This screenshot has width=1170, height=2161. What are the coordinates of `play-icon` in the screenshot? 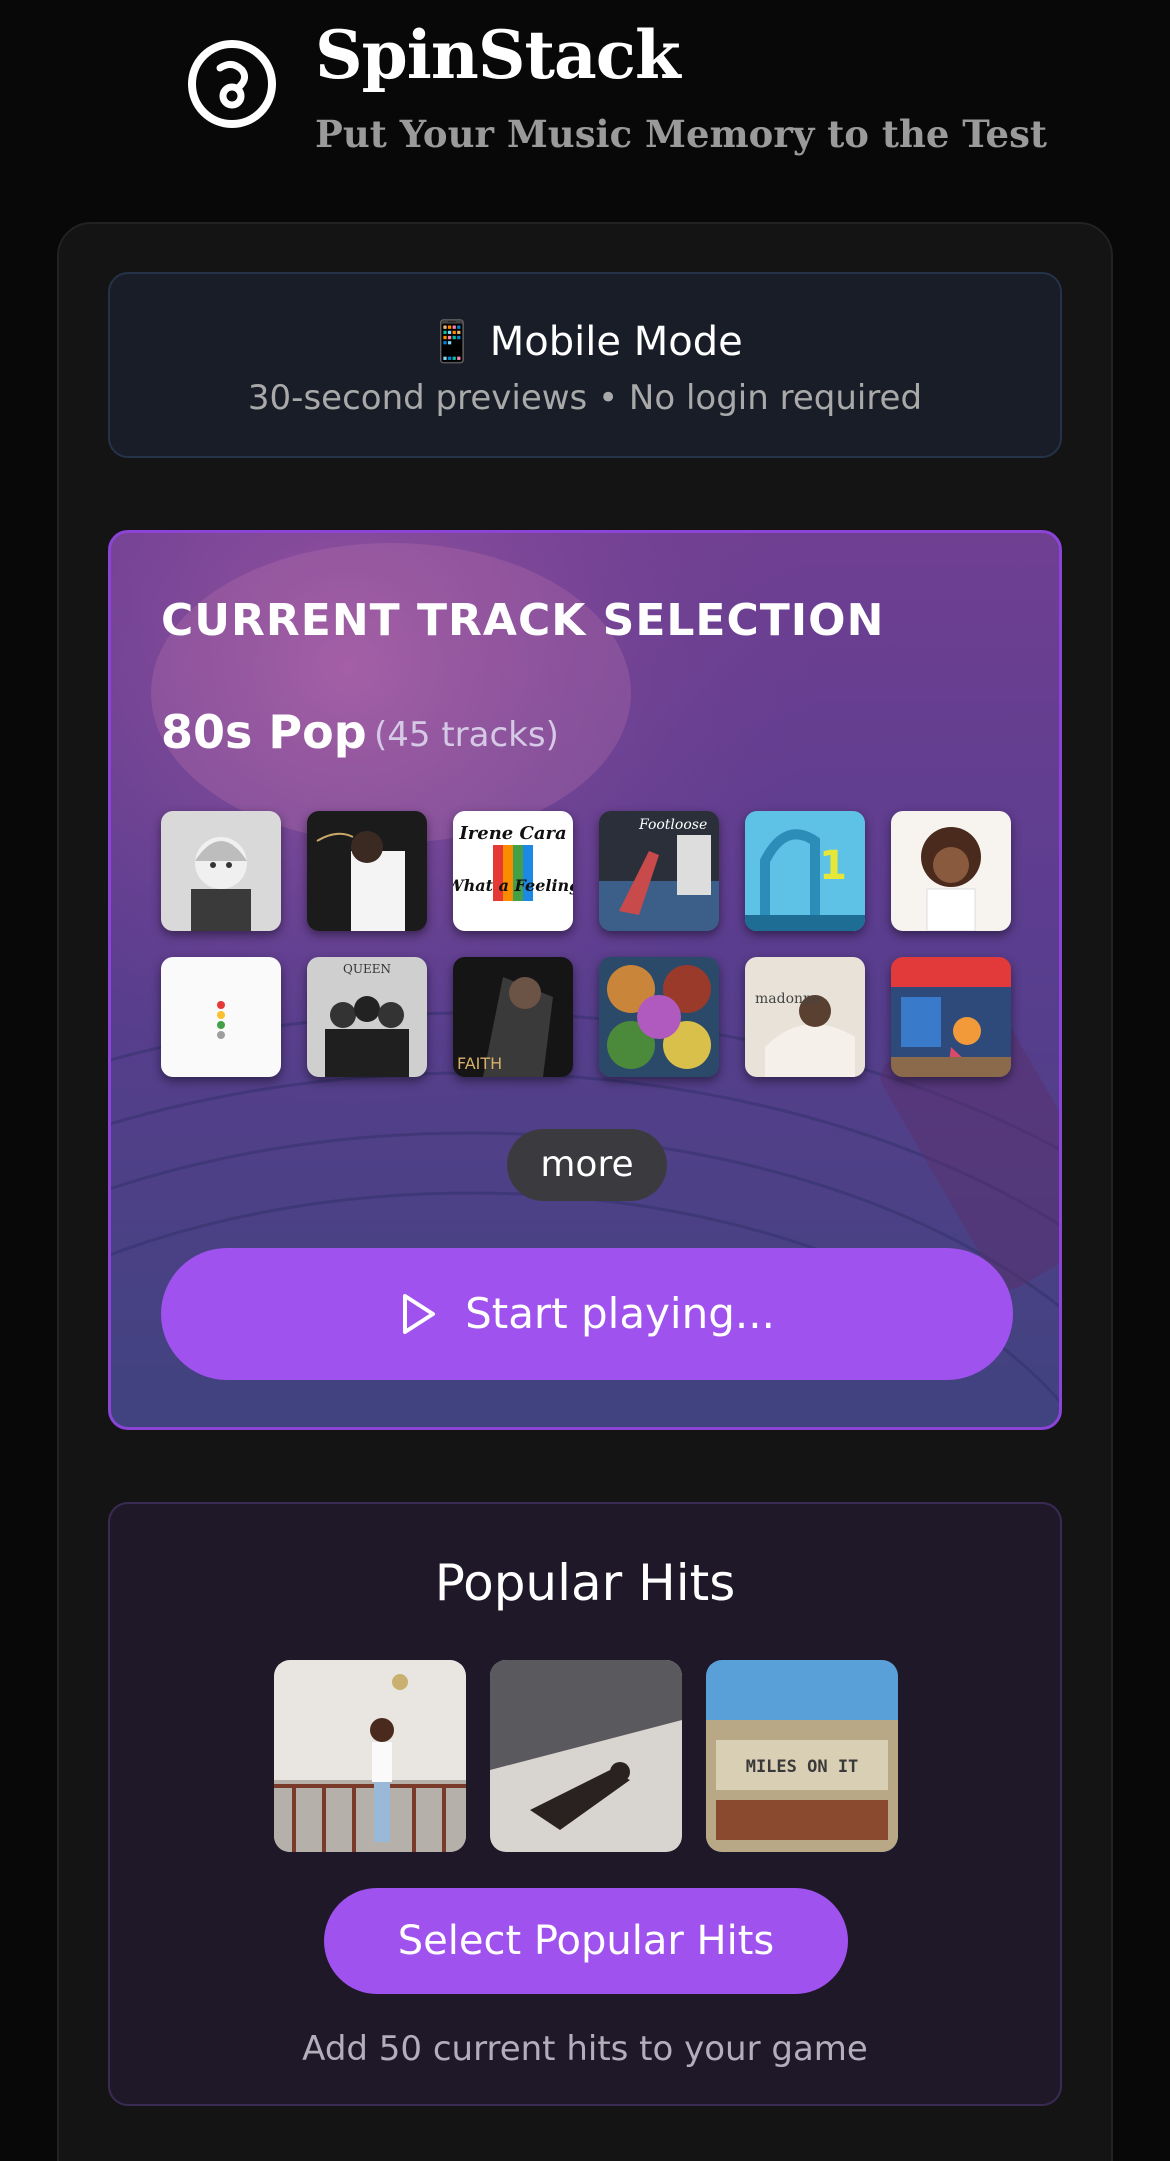 It's located at (419, 1314).